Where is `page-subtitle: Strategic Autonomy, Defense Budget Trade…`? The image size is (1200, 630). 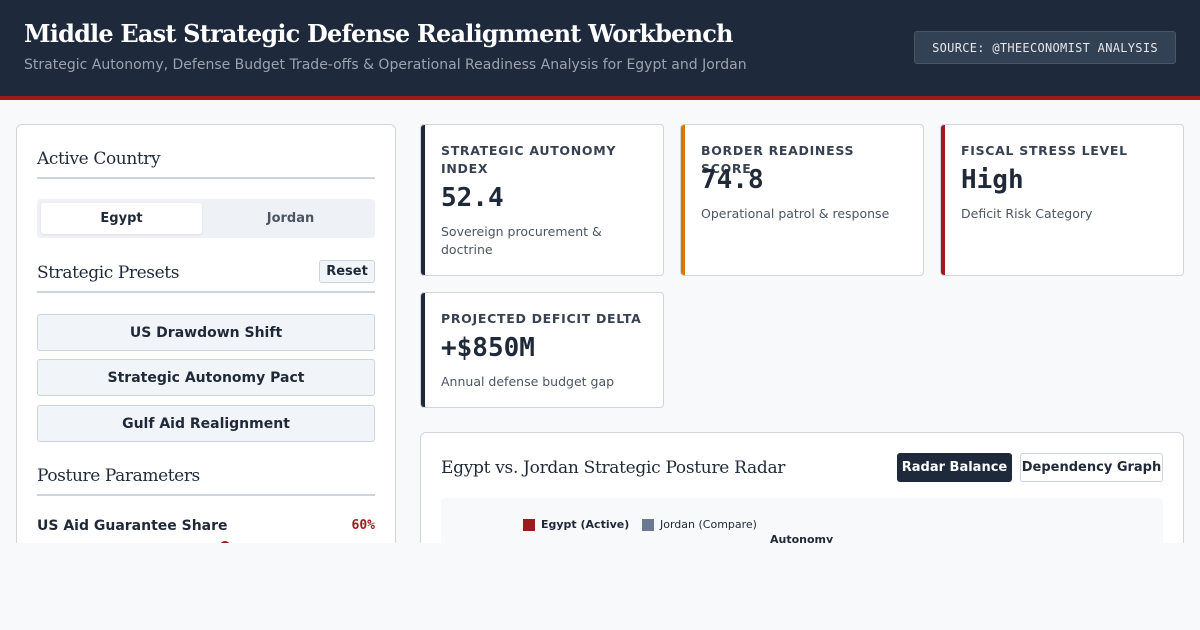 page-subtitle: Strategic Autonomy, Defense Budget Trade… is located at coordinates (385, 65).